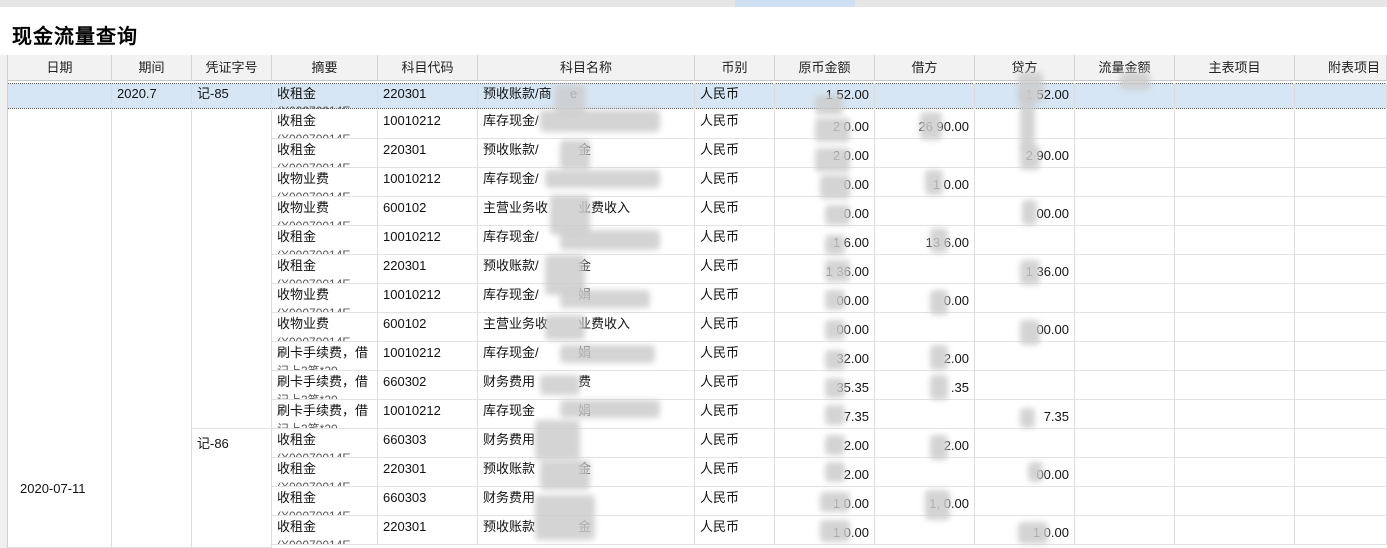  Describe the element at coordinates (586, 68) in the screenshot. I see `column-header: 科目名称` at that location.